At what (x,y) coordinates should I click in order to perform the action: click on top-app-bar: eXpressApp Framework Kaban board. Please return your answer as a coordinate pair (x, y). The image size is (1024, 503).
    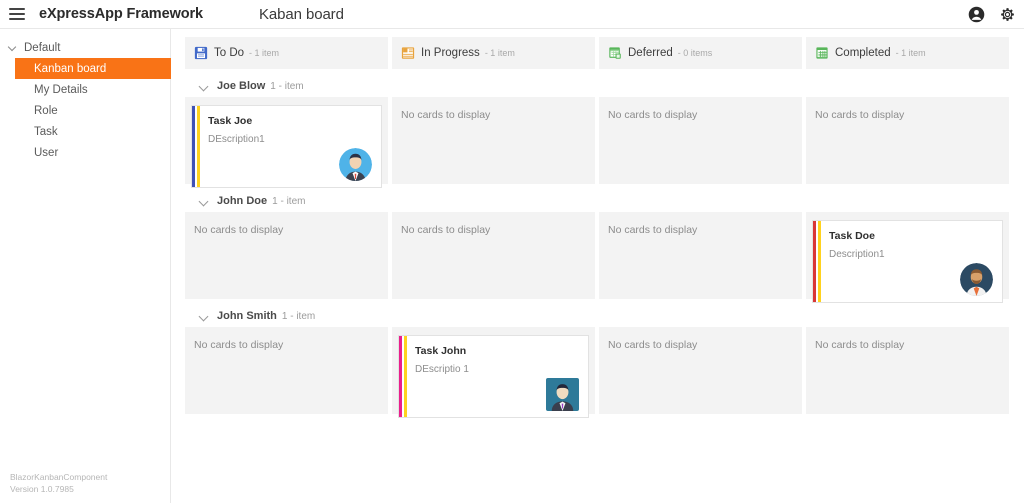
    Looking at the image, I should click on (512, 14).